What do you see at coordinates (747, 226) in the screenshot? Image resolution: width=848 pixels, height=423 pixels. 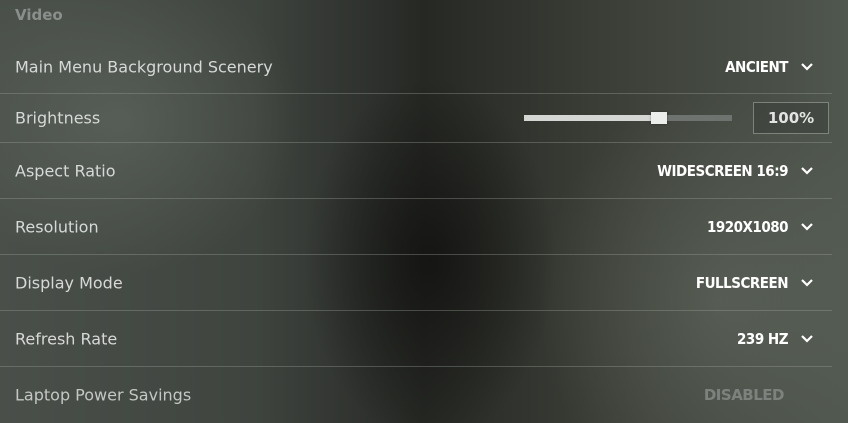 I see `dropdown-value: 1920X1080` at bounding box center [747, 226].